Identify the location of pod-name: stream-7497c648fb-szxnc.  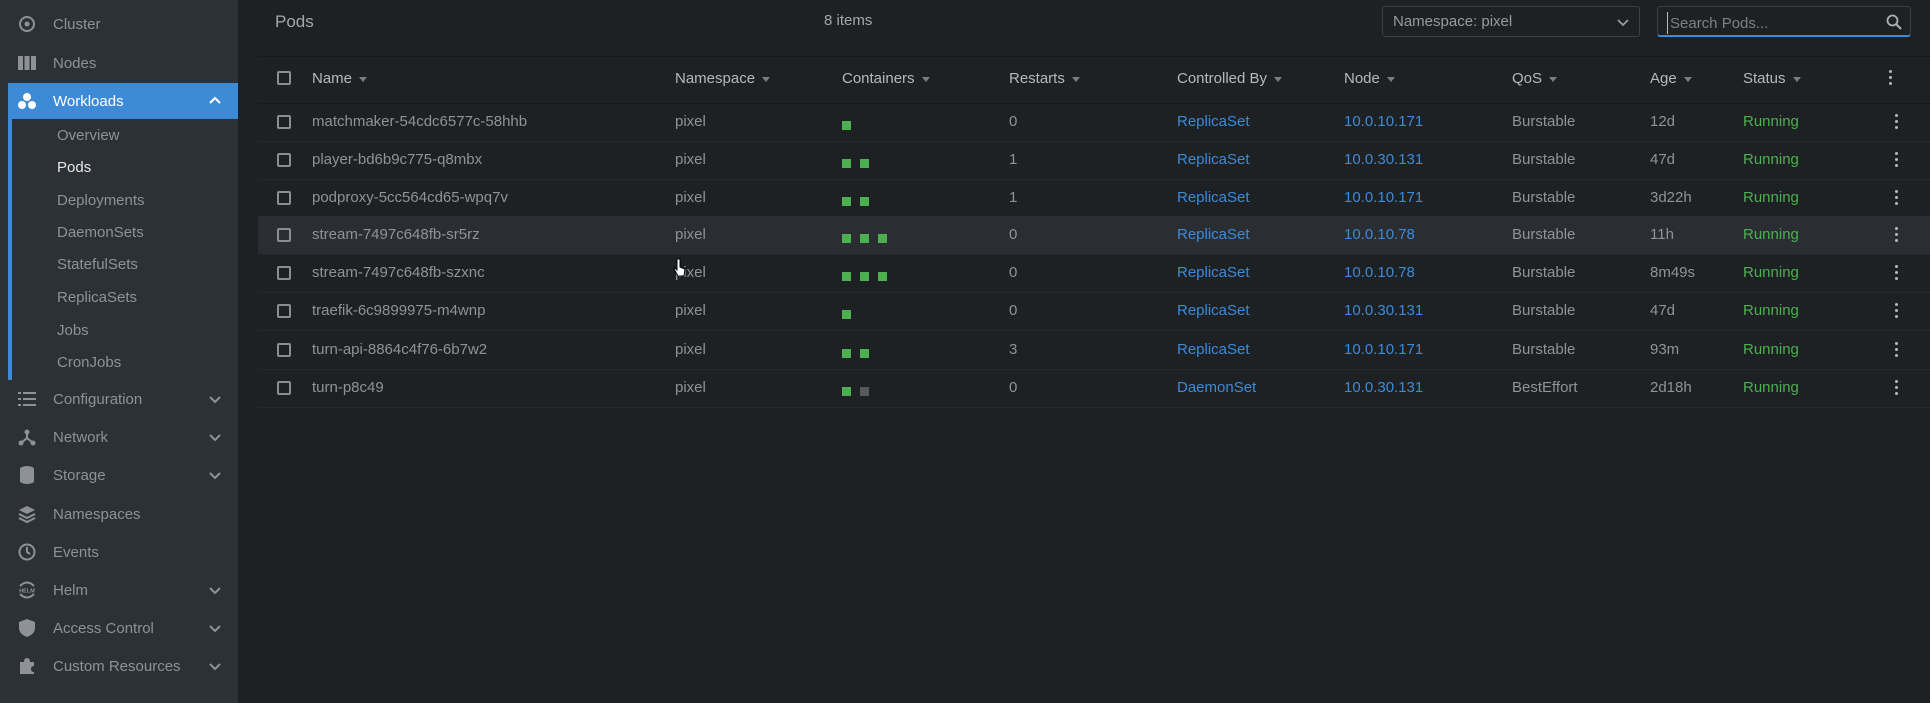
(398, 272).